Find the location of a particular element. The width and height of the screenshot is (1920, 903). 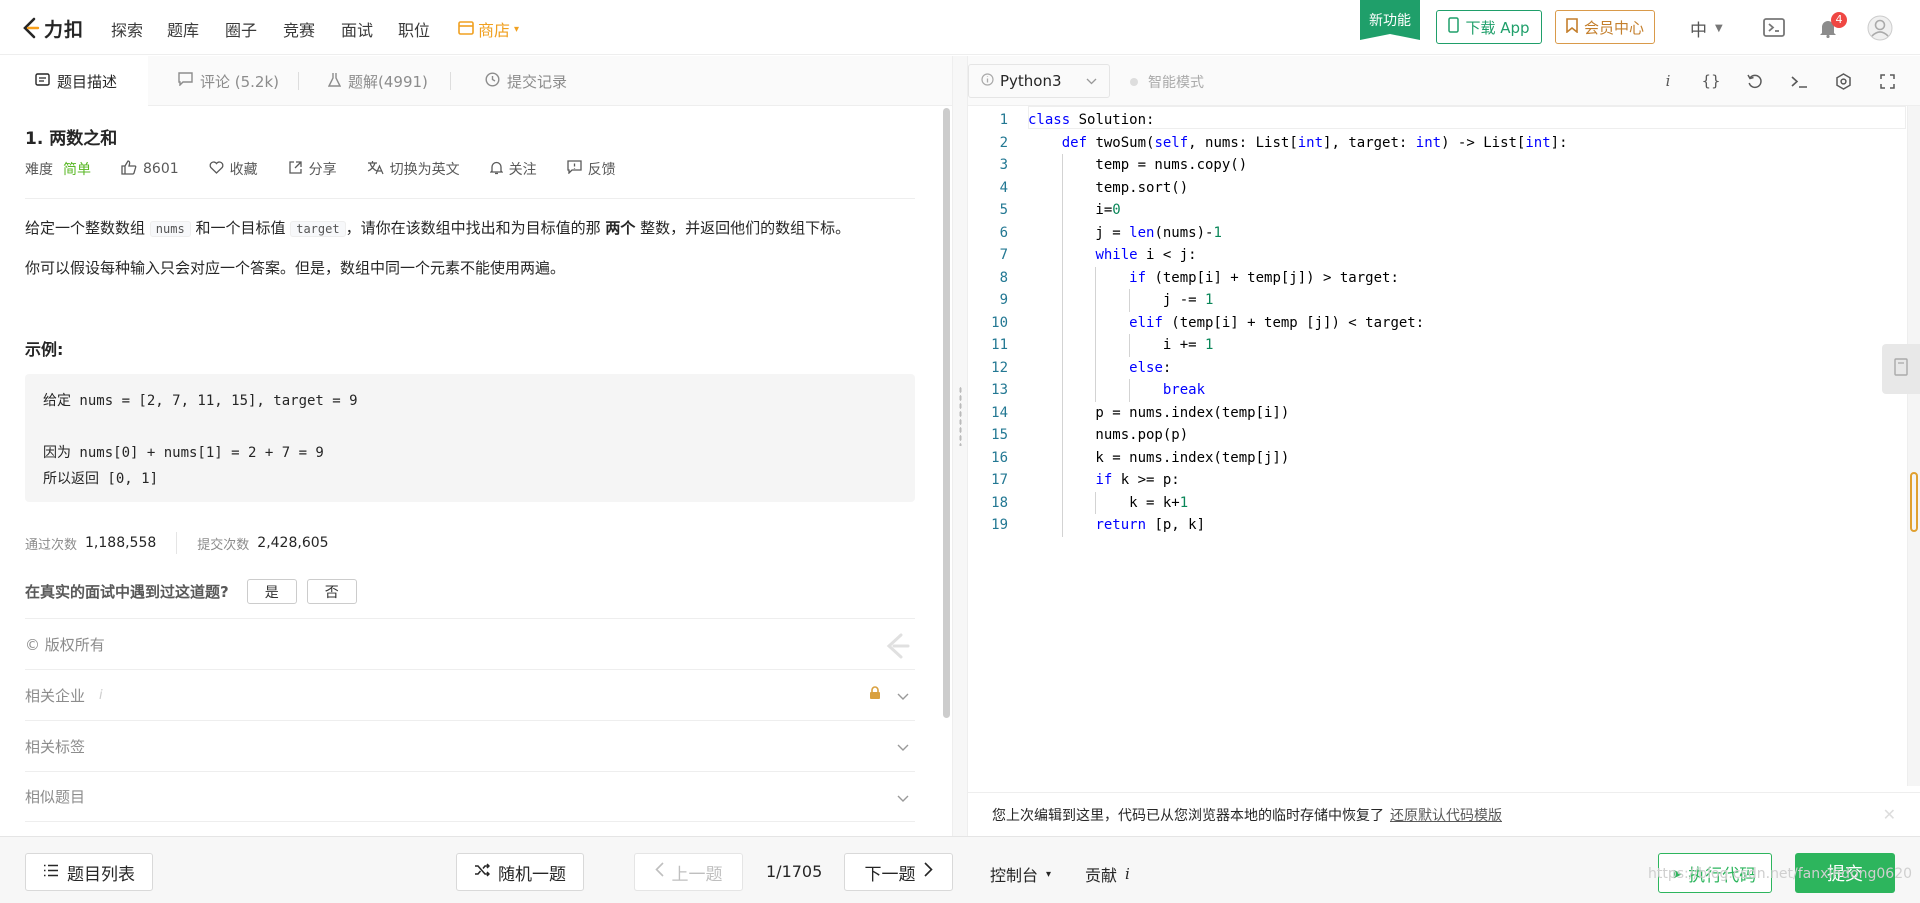

code-line: 4 temp.sort() is located at coordinates (1438, 188).